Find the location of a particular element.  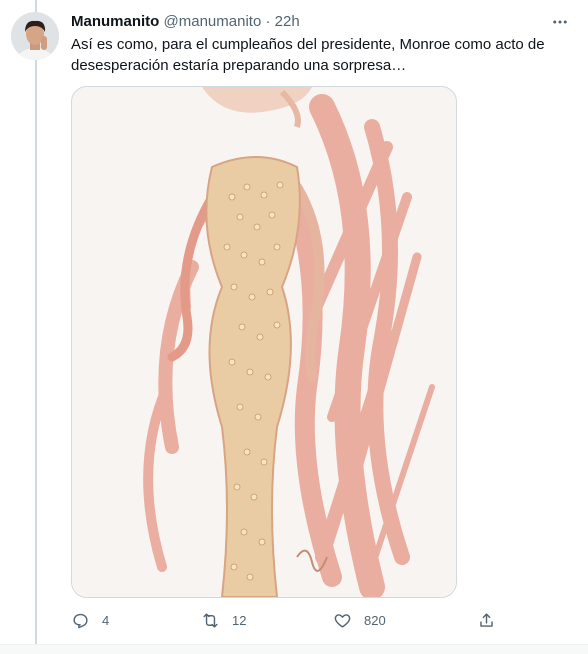

retweet-count: 12 is located at coordinates (239, 620).